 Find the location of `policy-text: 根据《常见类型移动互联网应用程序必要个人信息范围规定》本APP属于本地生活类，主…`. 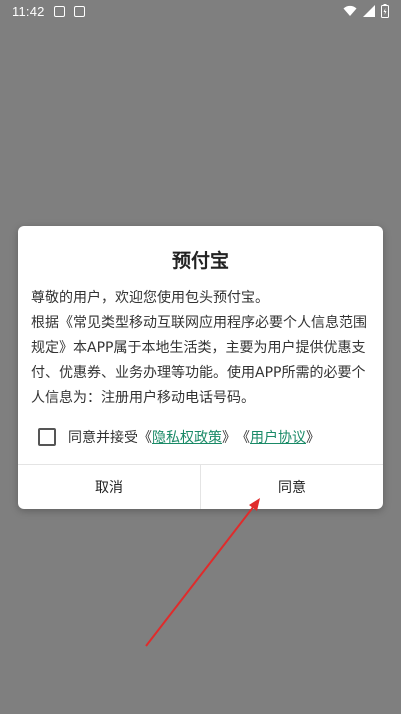

policy-text: 根据《常见类型移动互联网应用程序必要个人信息范围规定》本APP属于本地生活类，主… is located at coordinates (199, 360).